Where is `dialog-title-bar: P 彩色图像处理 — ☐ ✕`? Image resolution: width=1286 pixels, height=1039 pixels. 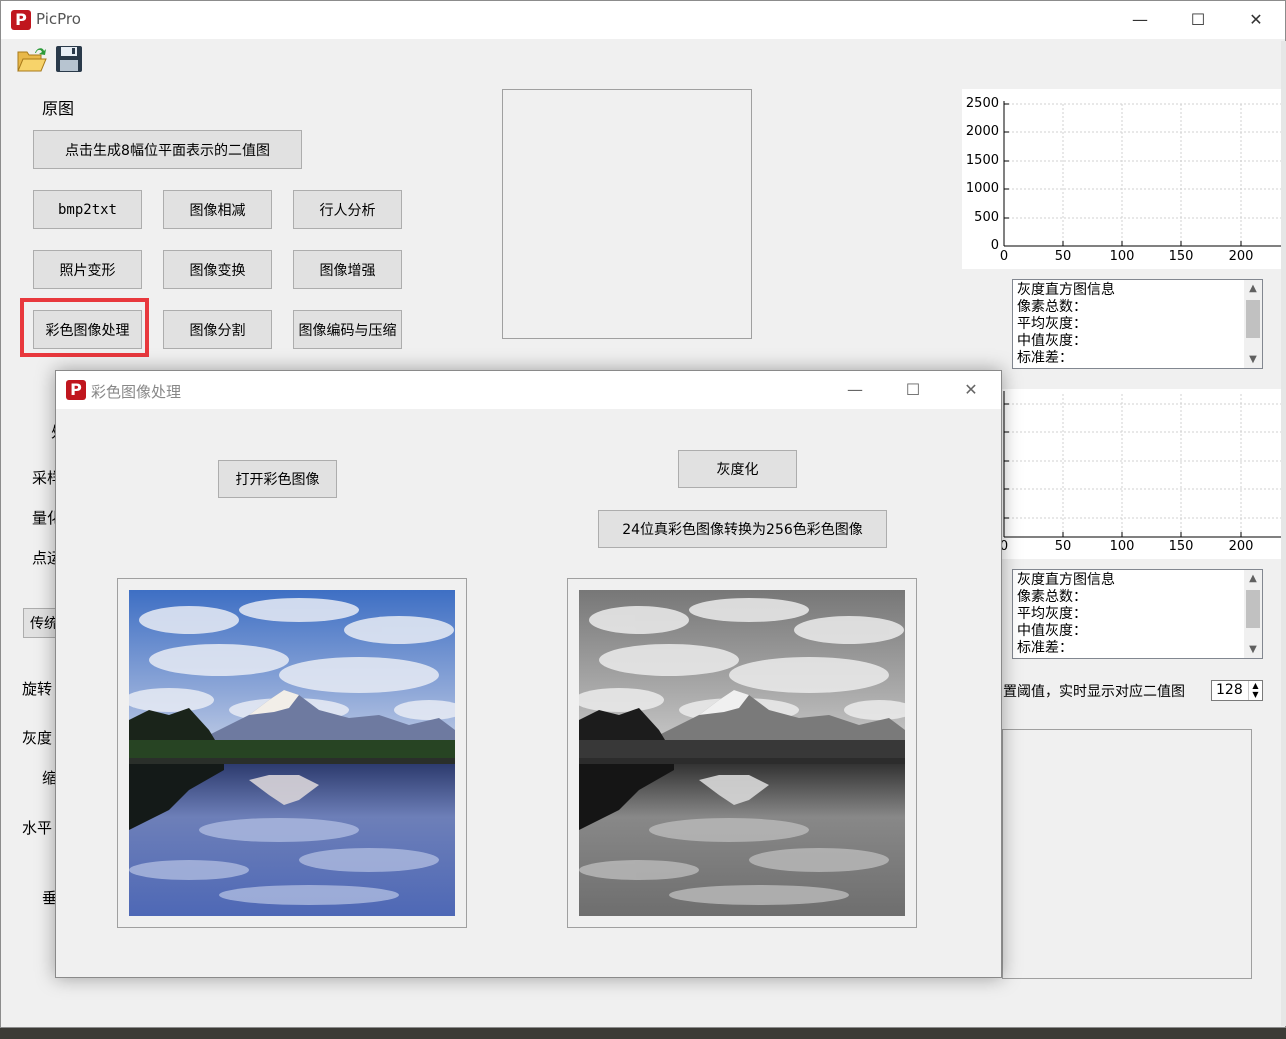 dialog-title-bar: P 彩色图像处理 — ☐ ✕ is located at coordinates (528, 390).